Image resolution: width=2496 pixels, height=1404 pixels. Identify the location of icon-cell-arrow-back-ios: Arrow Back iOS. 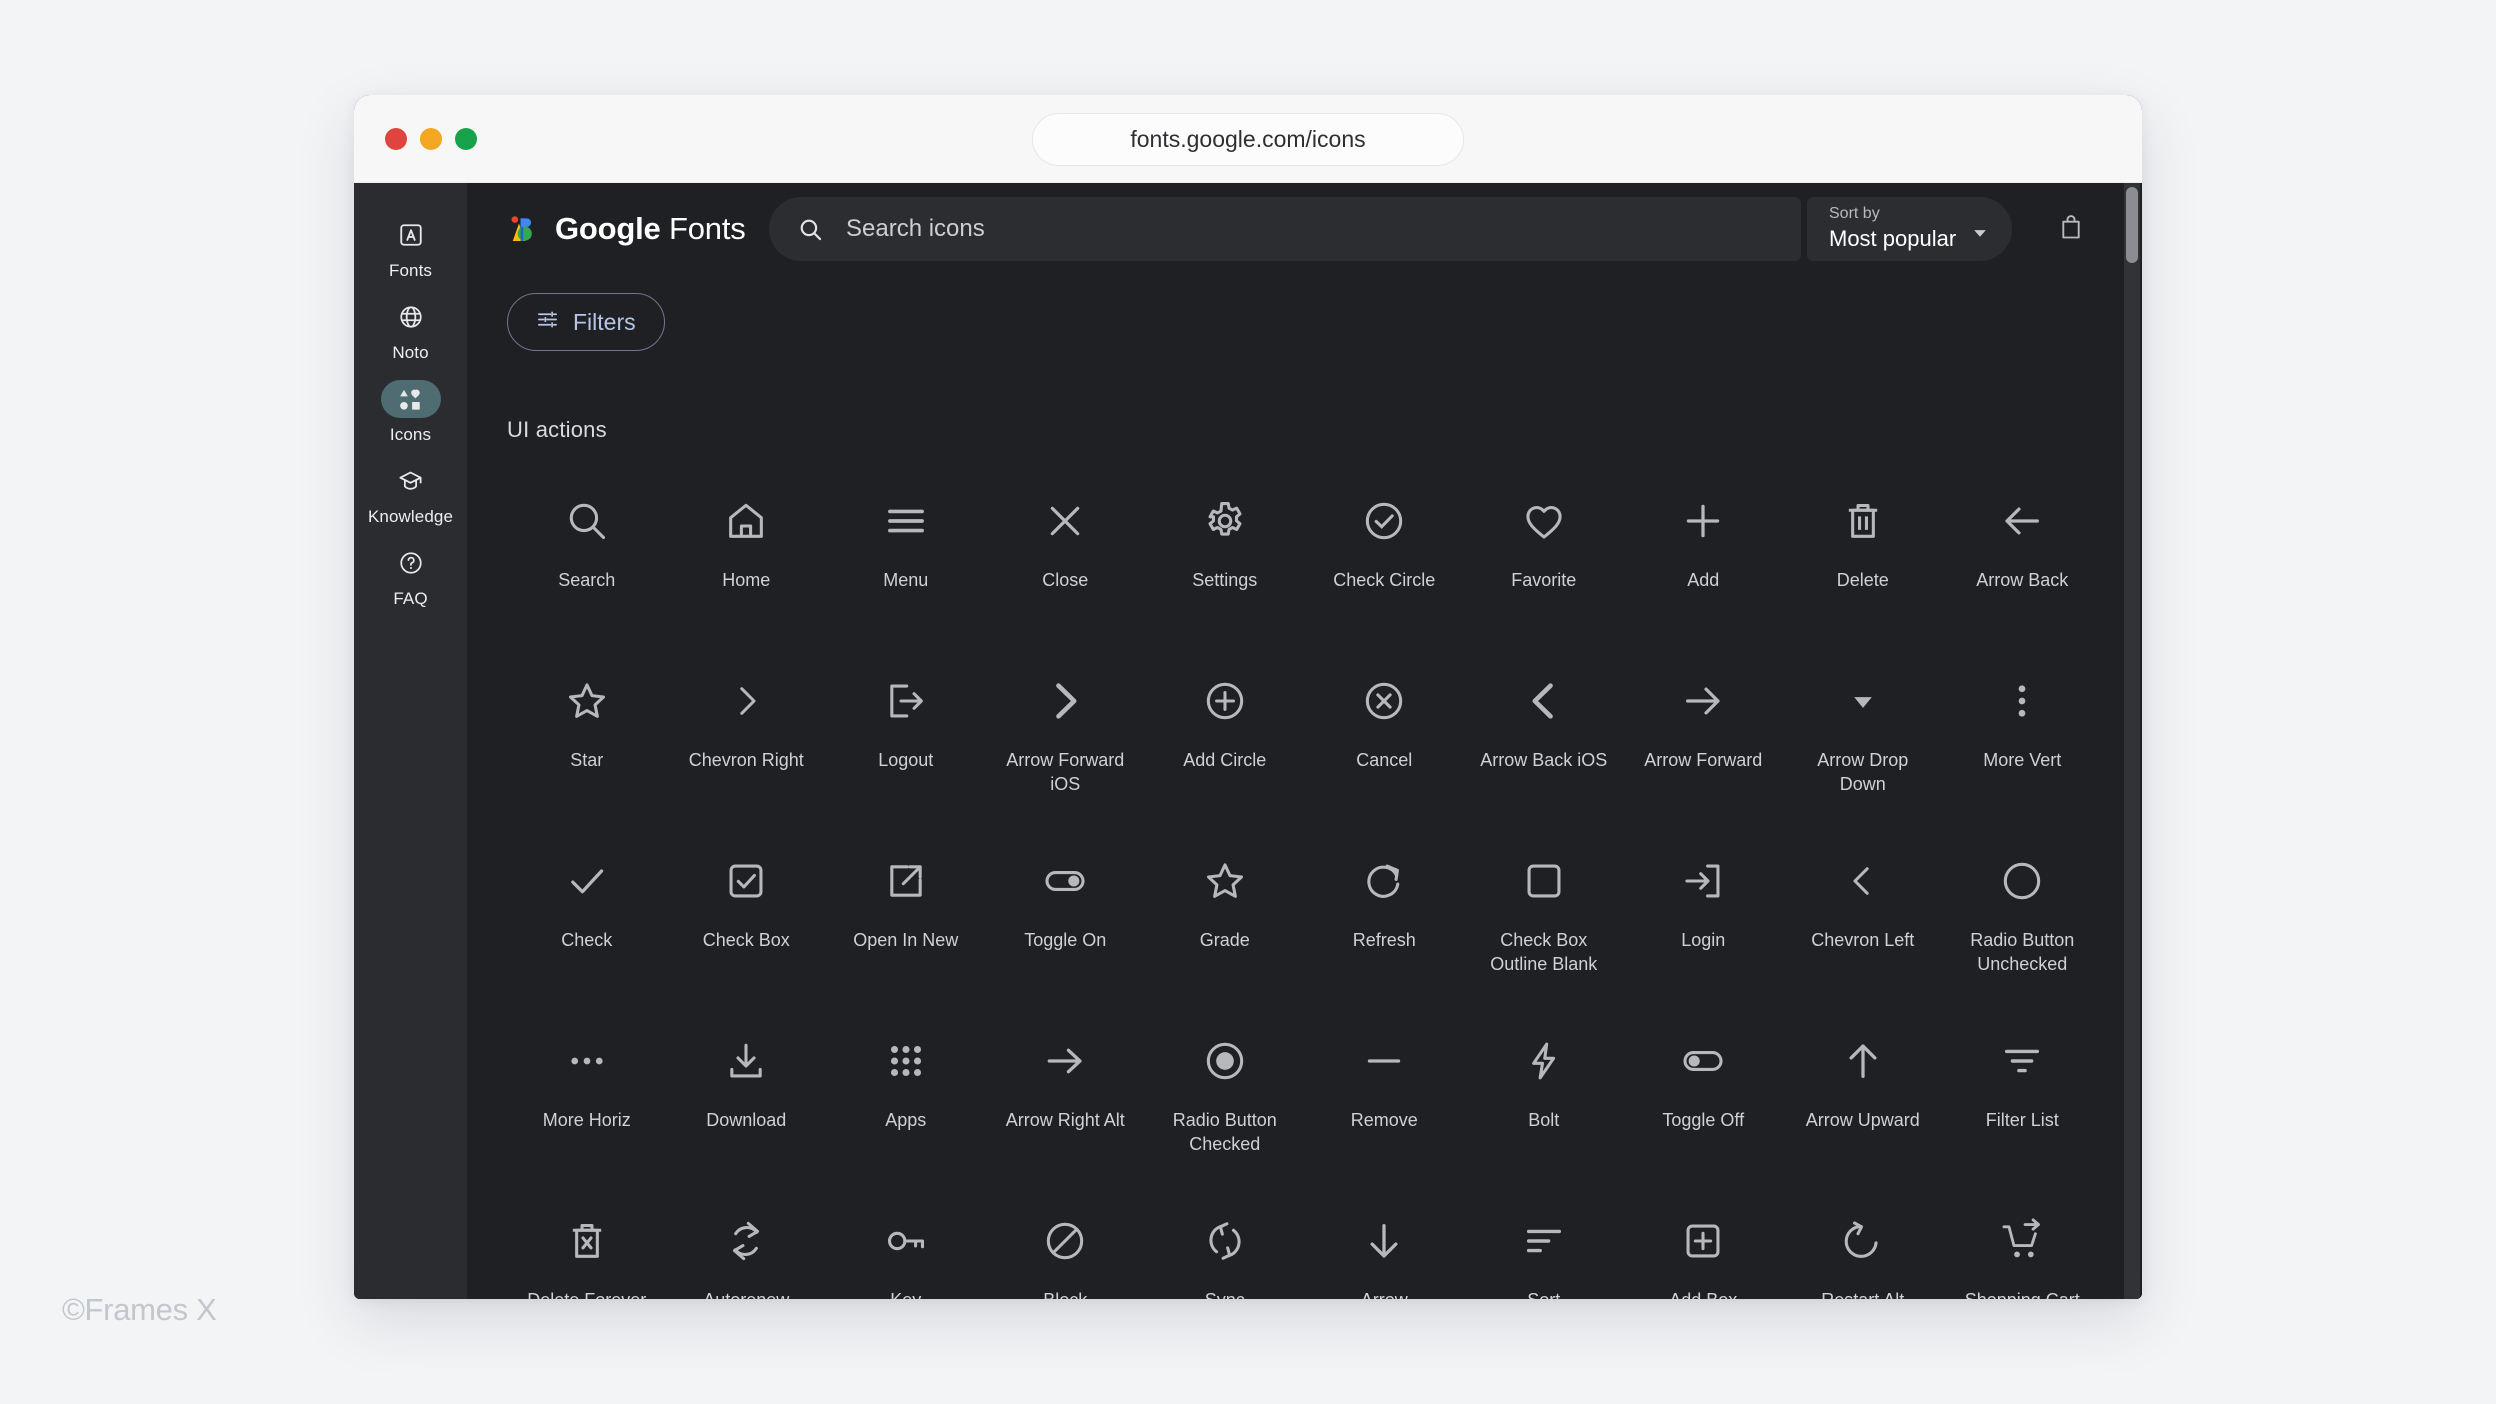
(1544, 731).